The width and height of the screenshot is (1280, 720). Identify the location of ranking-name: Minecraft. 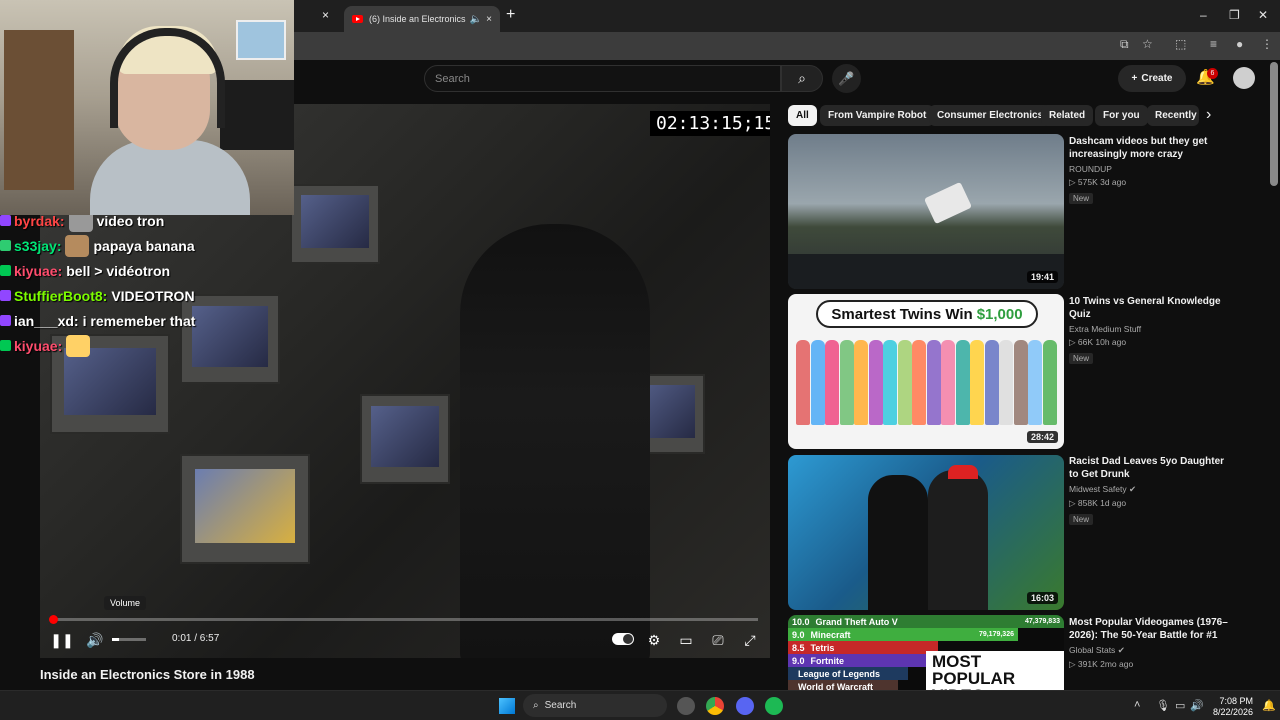
(830, 634).